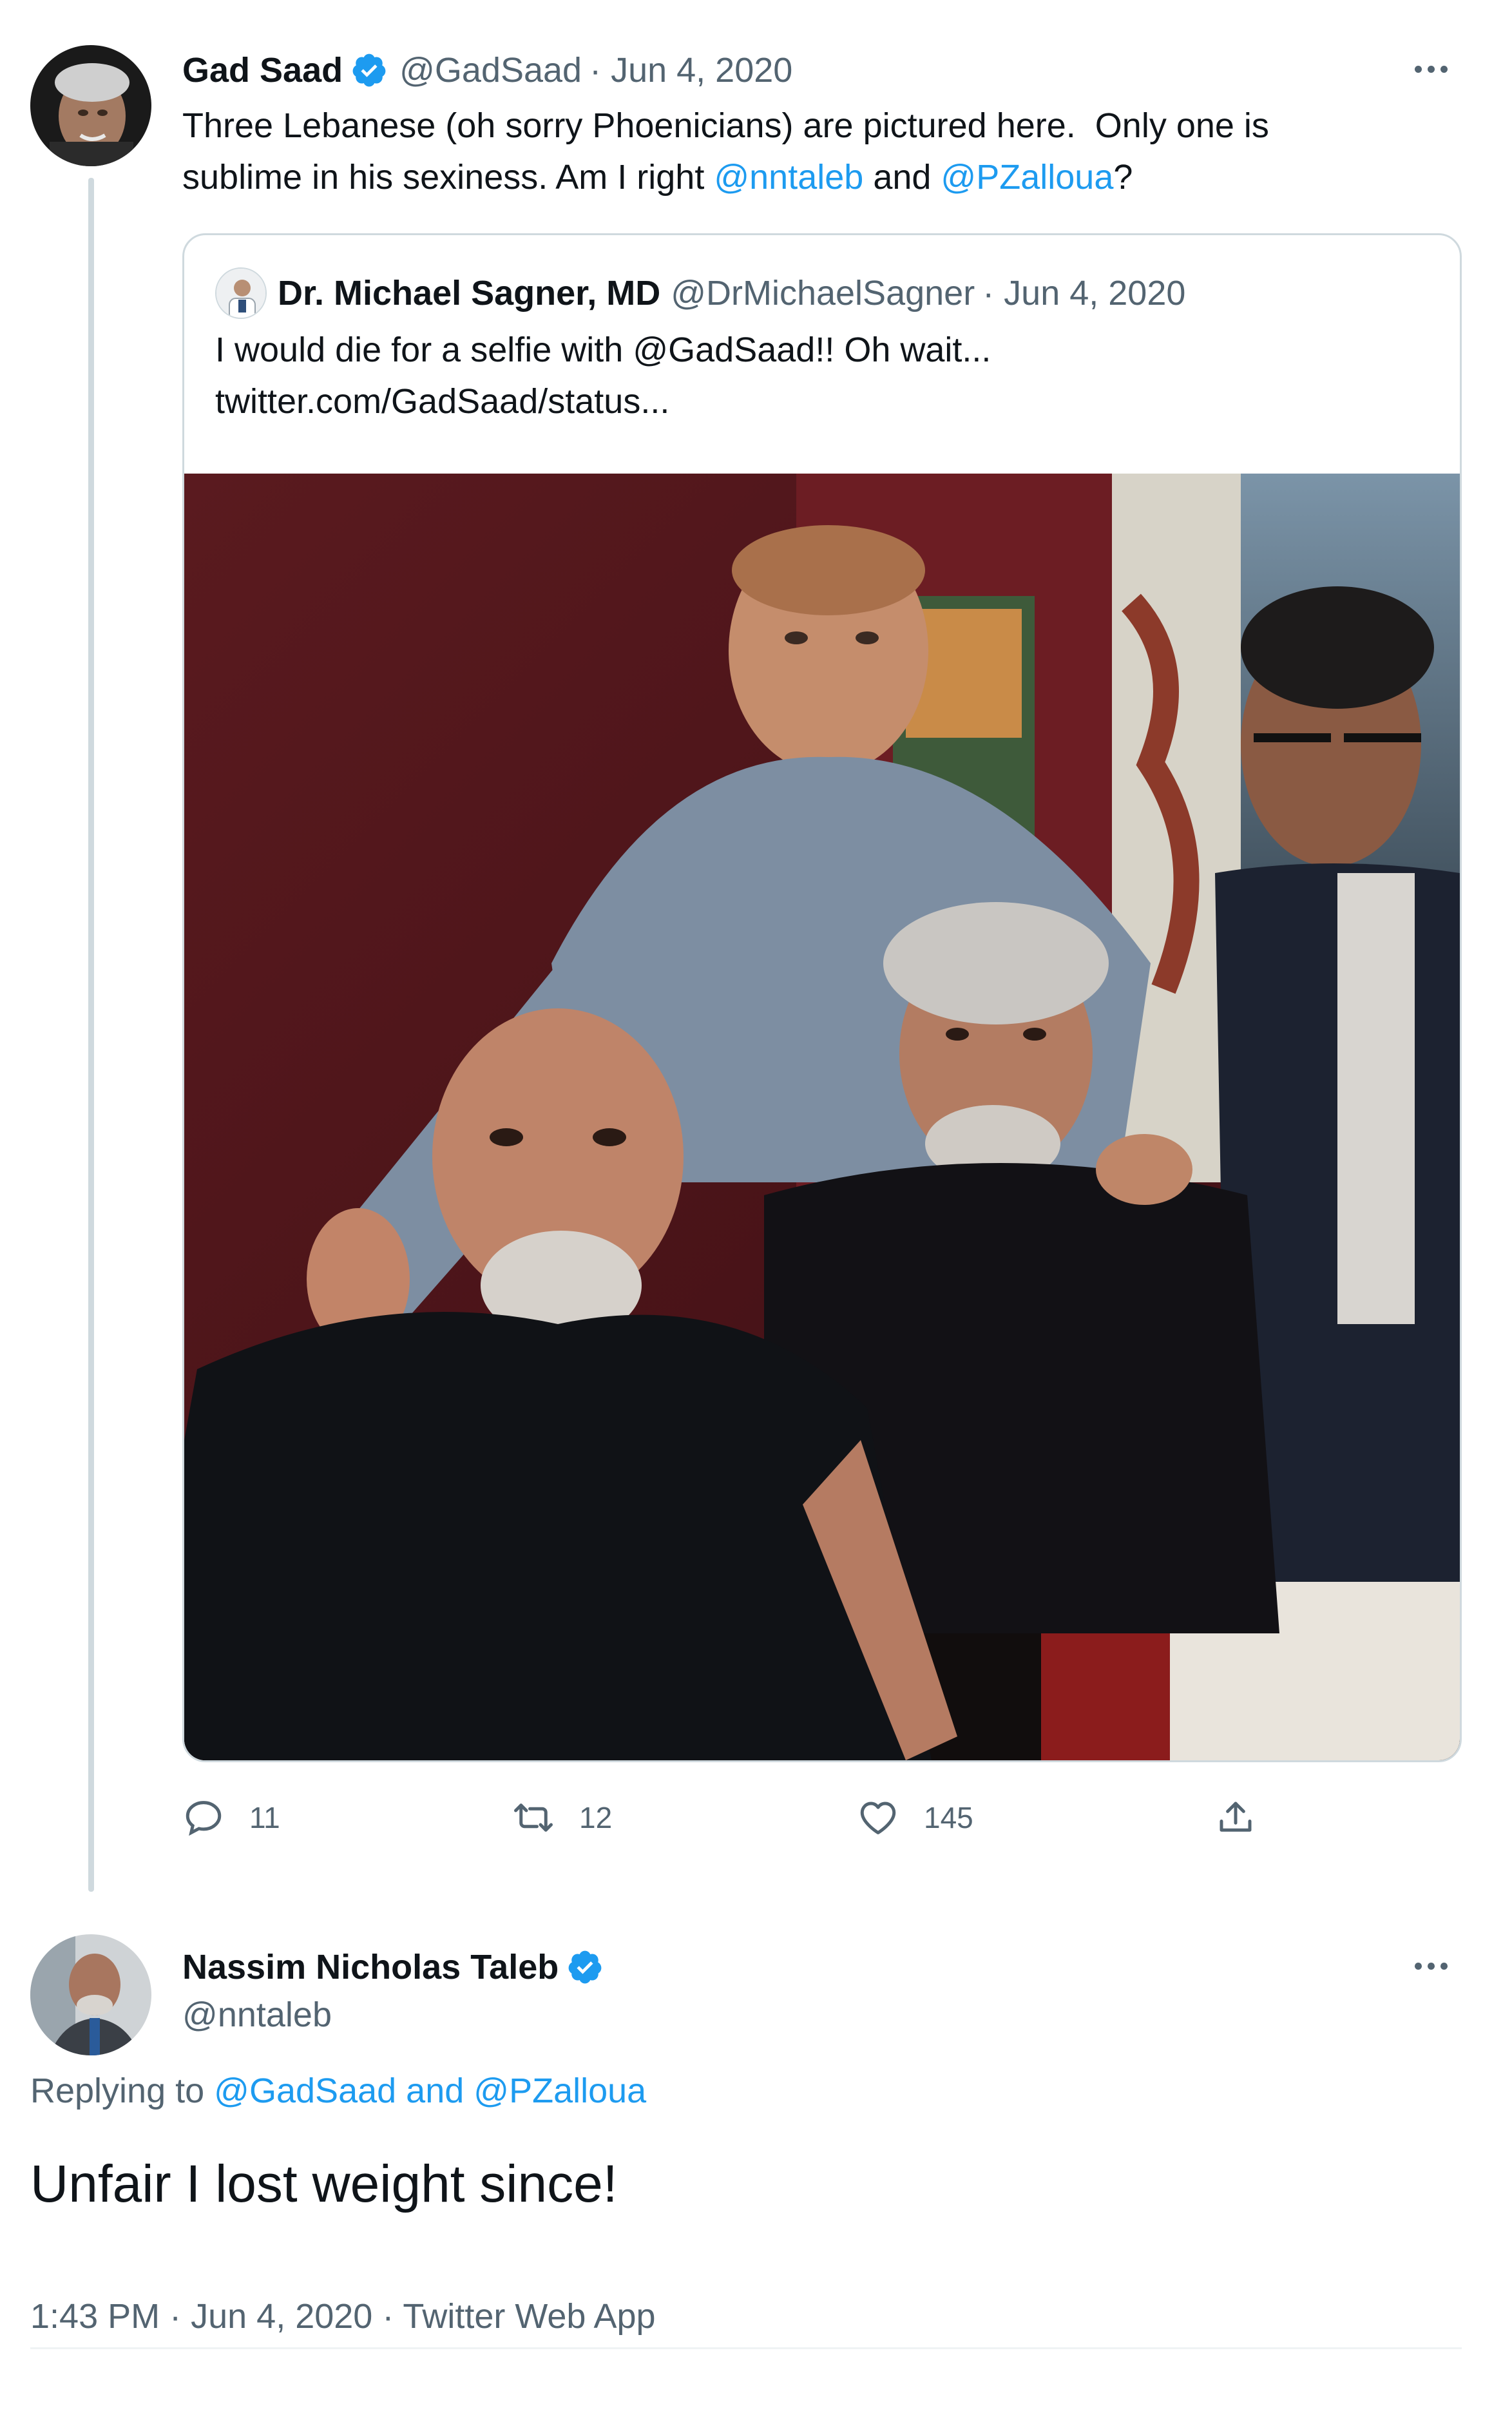  I want to click on replying-to-label: Replying to, so click(122, 2091).